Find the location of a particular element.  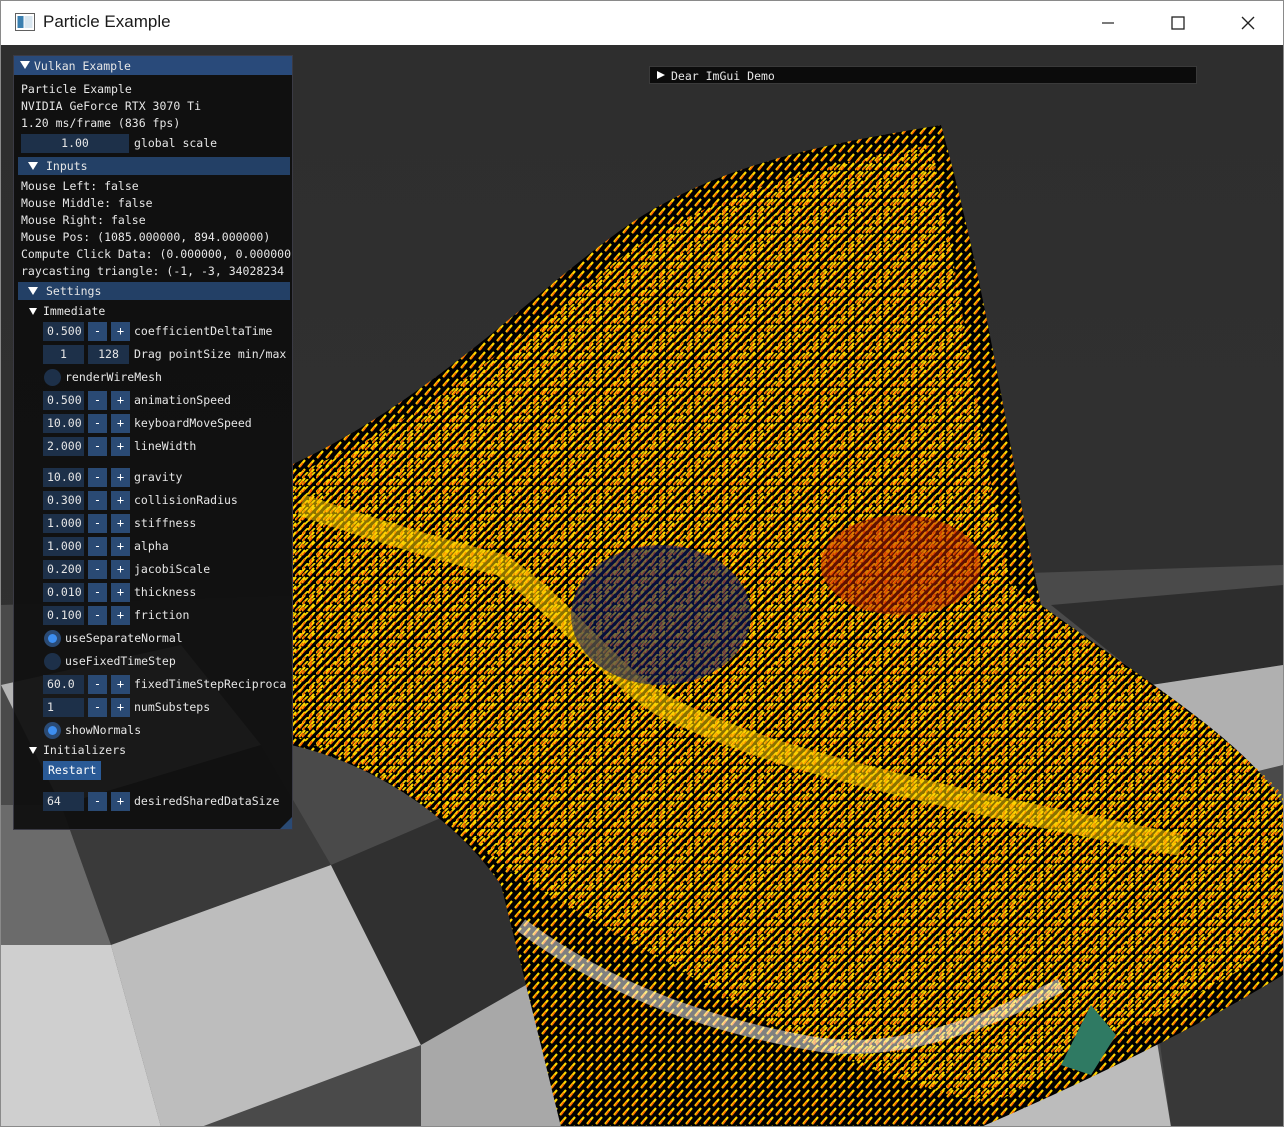

animation-speed-input: 0.500 is located at coordinates (63, 400).